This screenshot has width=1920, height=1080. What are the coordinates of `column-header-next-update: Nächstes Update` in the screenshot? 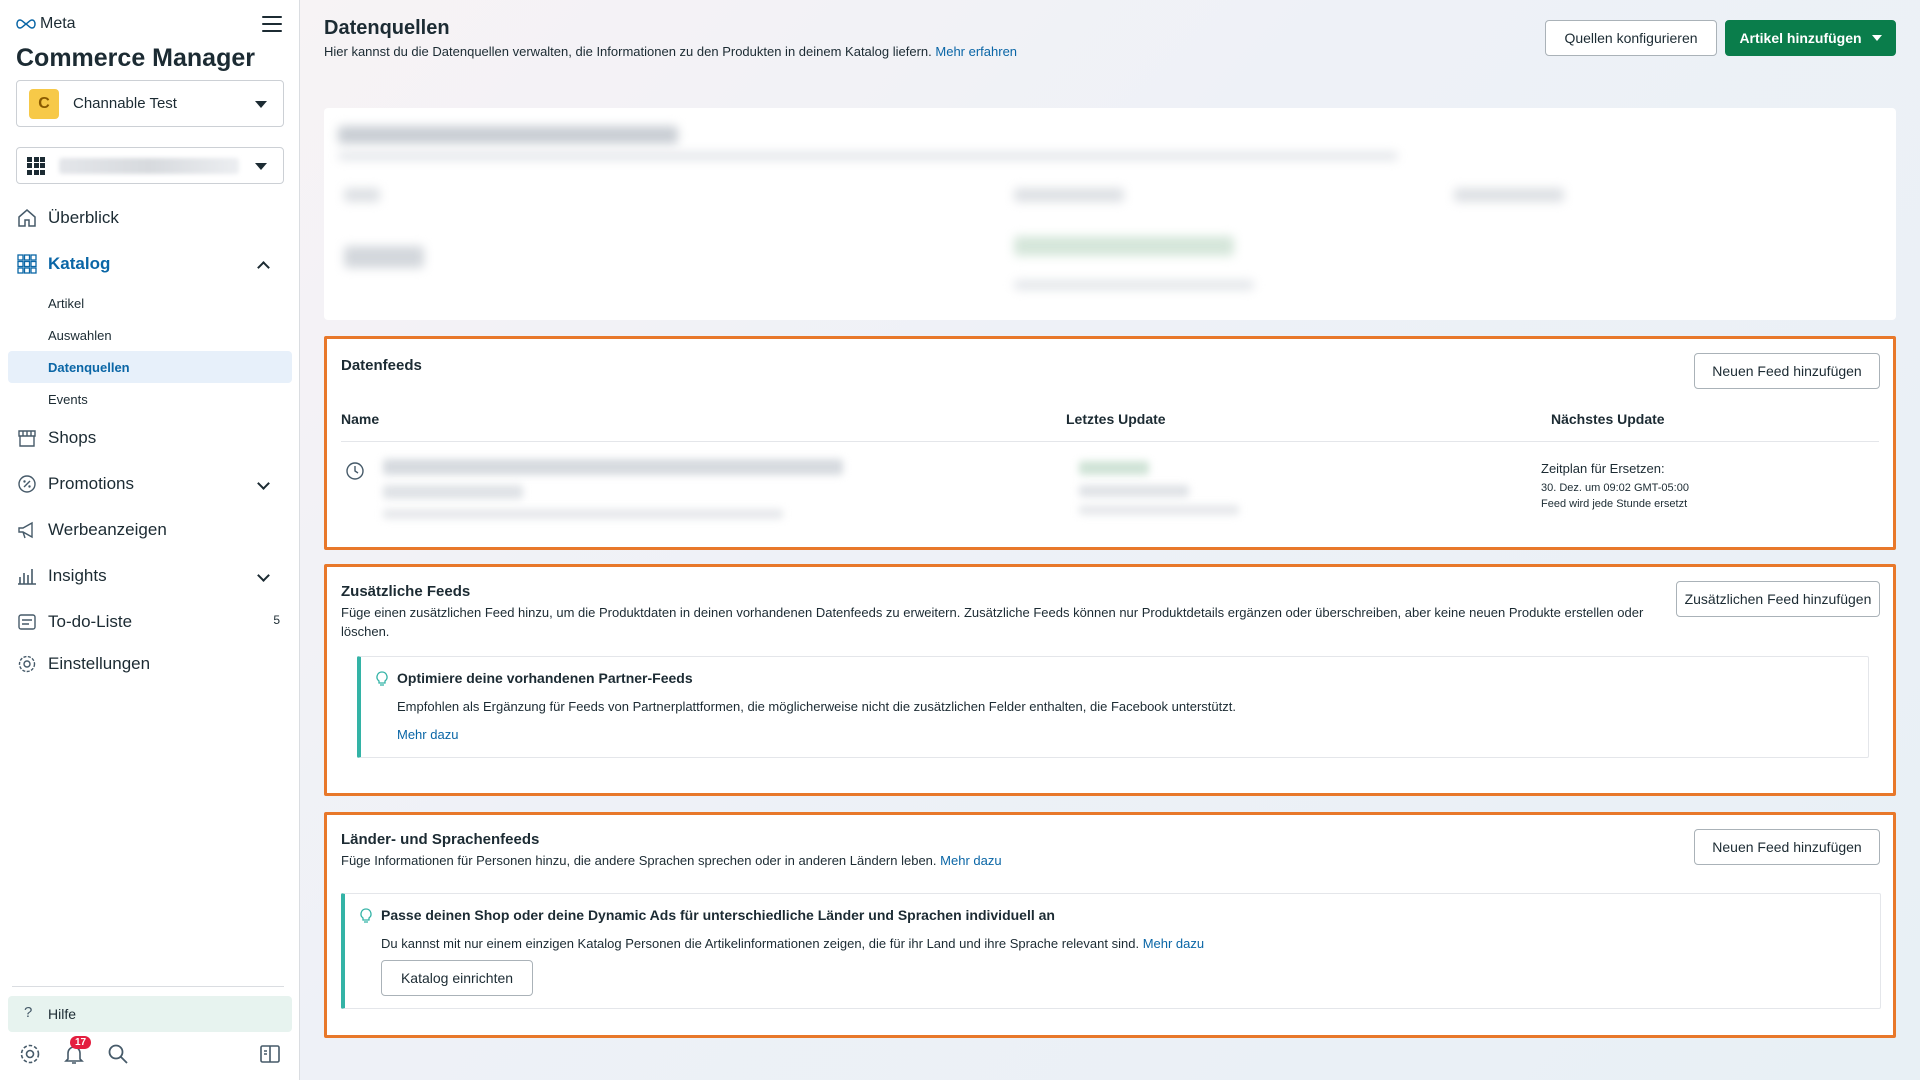 It's located at (1608, 419).